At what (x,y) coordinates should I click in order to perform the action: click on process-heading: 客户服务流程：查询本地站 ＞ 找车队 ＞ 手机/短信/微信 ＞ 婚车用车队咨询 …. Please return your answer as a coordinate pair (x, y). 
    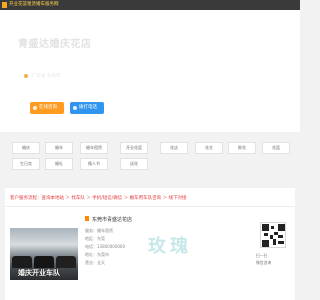
    Looking at the image, I should click on (98, 198).